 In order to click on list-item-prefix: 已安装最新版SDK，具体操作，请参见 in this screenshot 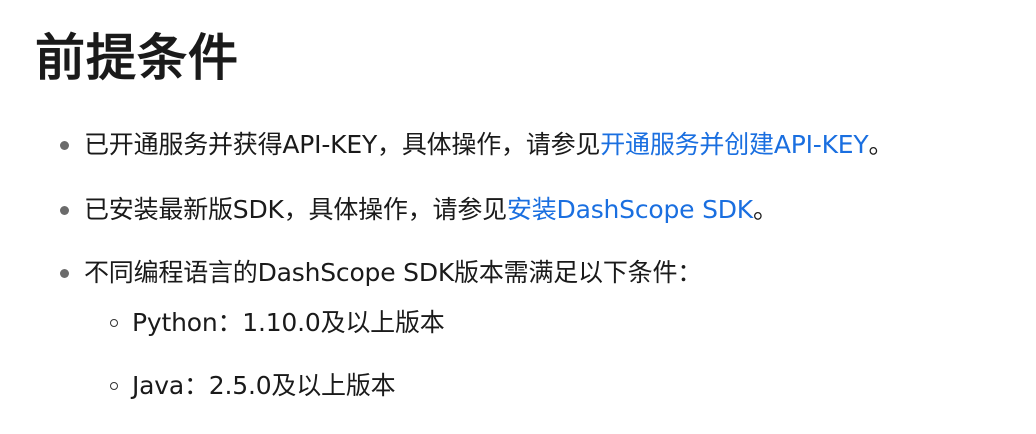, I will do `click(295, 209)`.